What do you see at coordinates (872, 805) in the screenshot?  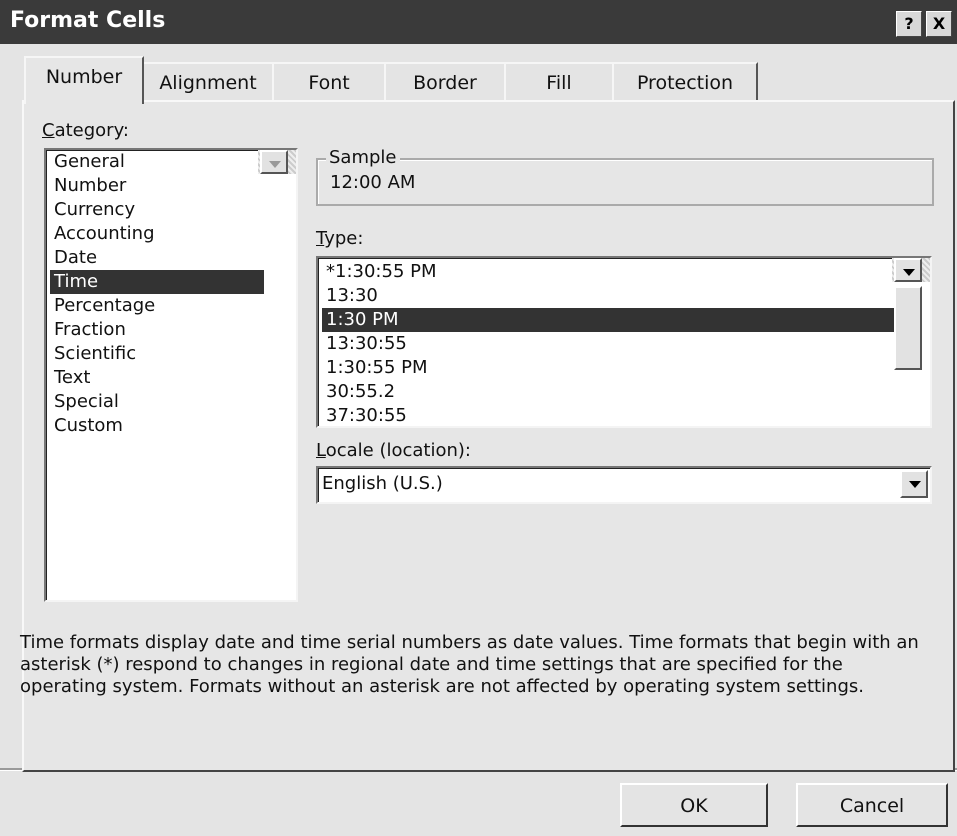 I see `cancel-button: Cancel` at bounding box center [872, 805].